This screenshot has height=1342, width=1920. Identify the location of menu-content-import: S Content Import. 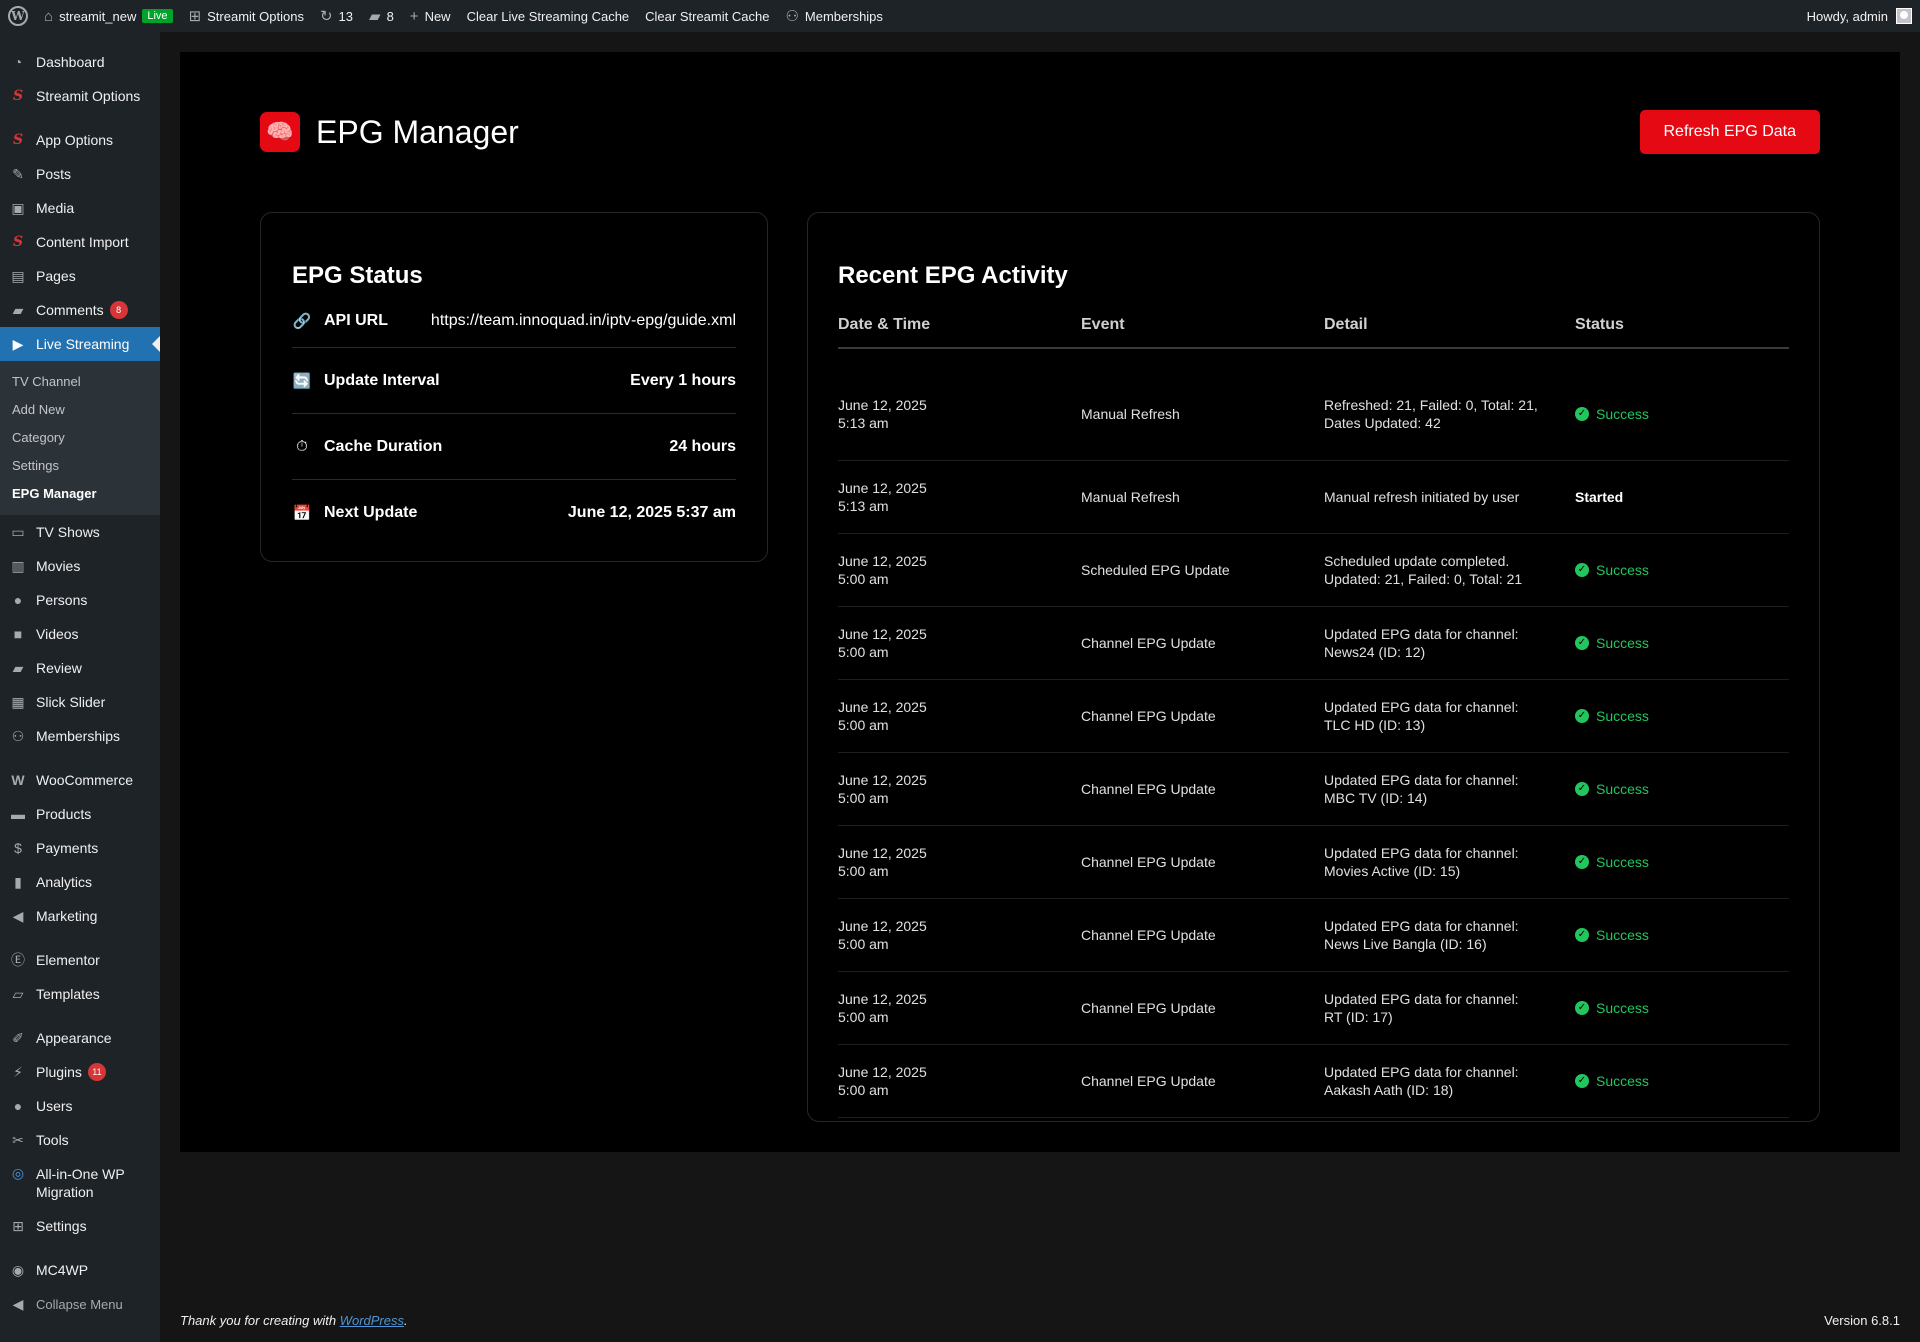
(80, 242).